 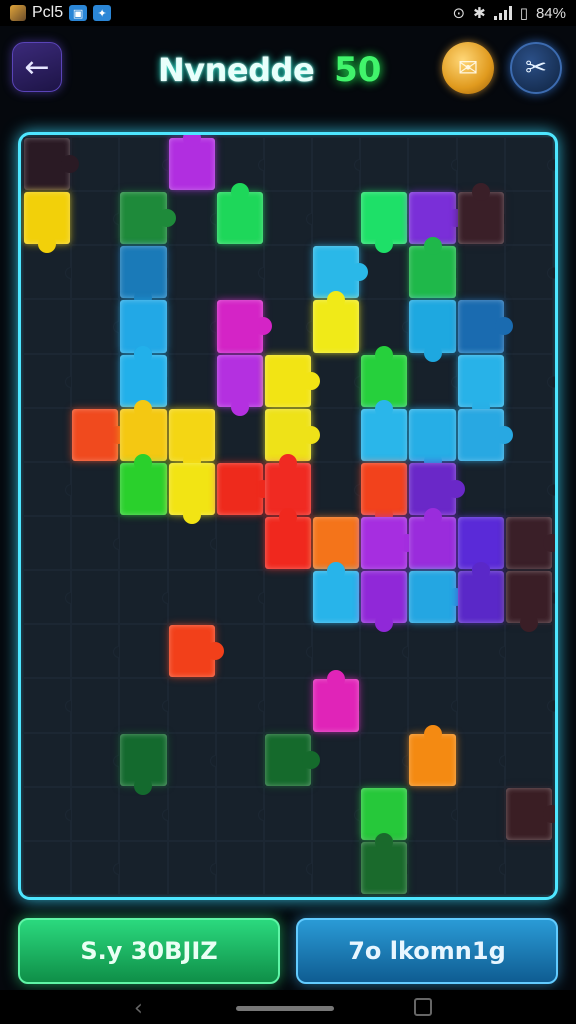 What do you see at coordinates (536, 68) in the screenshot?
I see `settings-button: ✂` at bounding box center [536, 68].